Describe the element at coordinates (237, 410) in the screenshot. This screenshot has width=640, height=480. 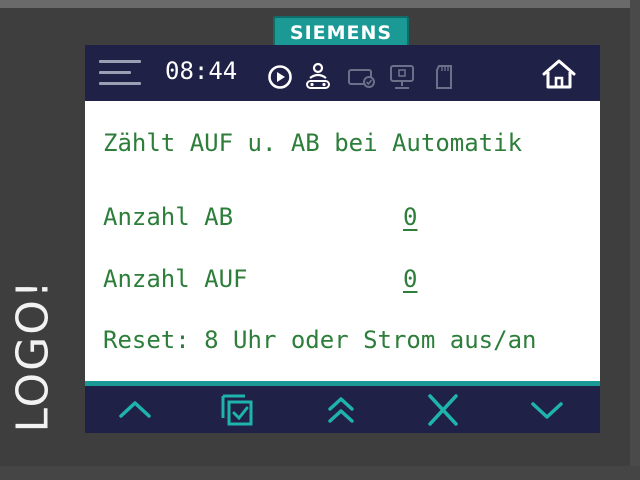
I see `select-icon` at that location.